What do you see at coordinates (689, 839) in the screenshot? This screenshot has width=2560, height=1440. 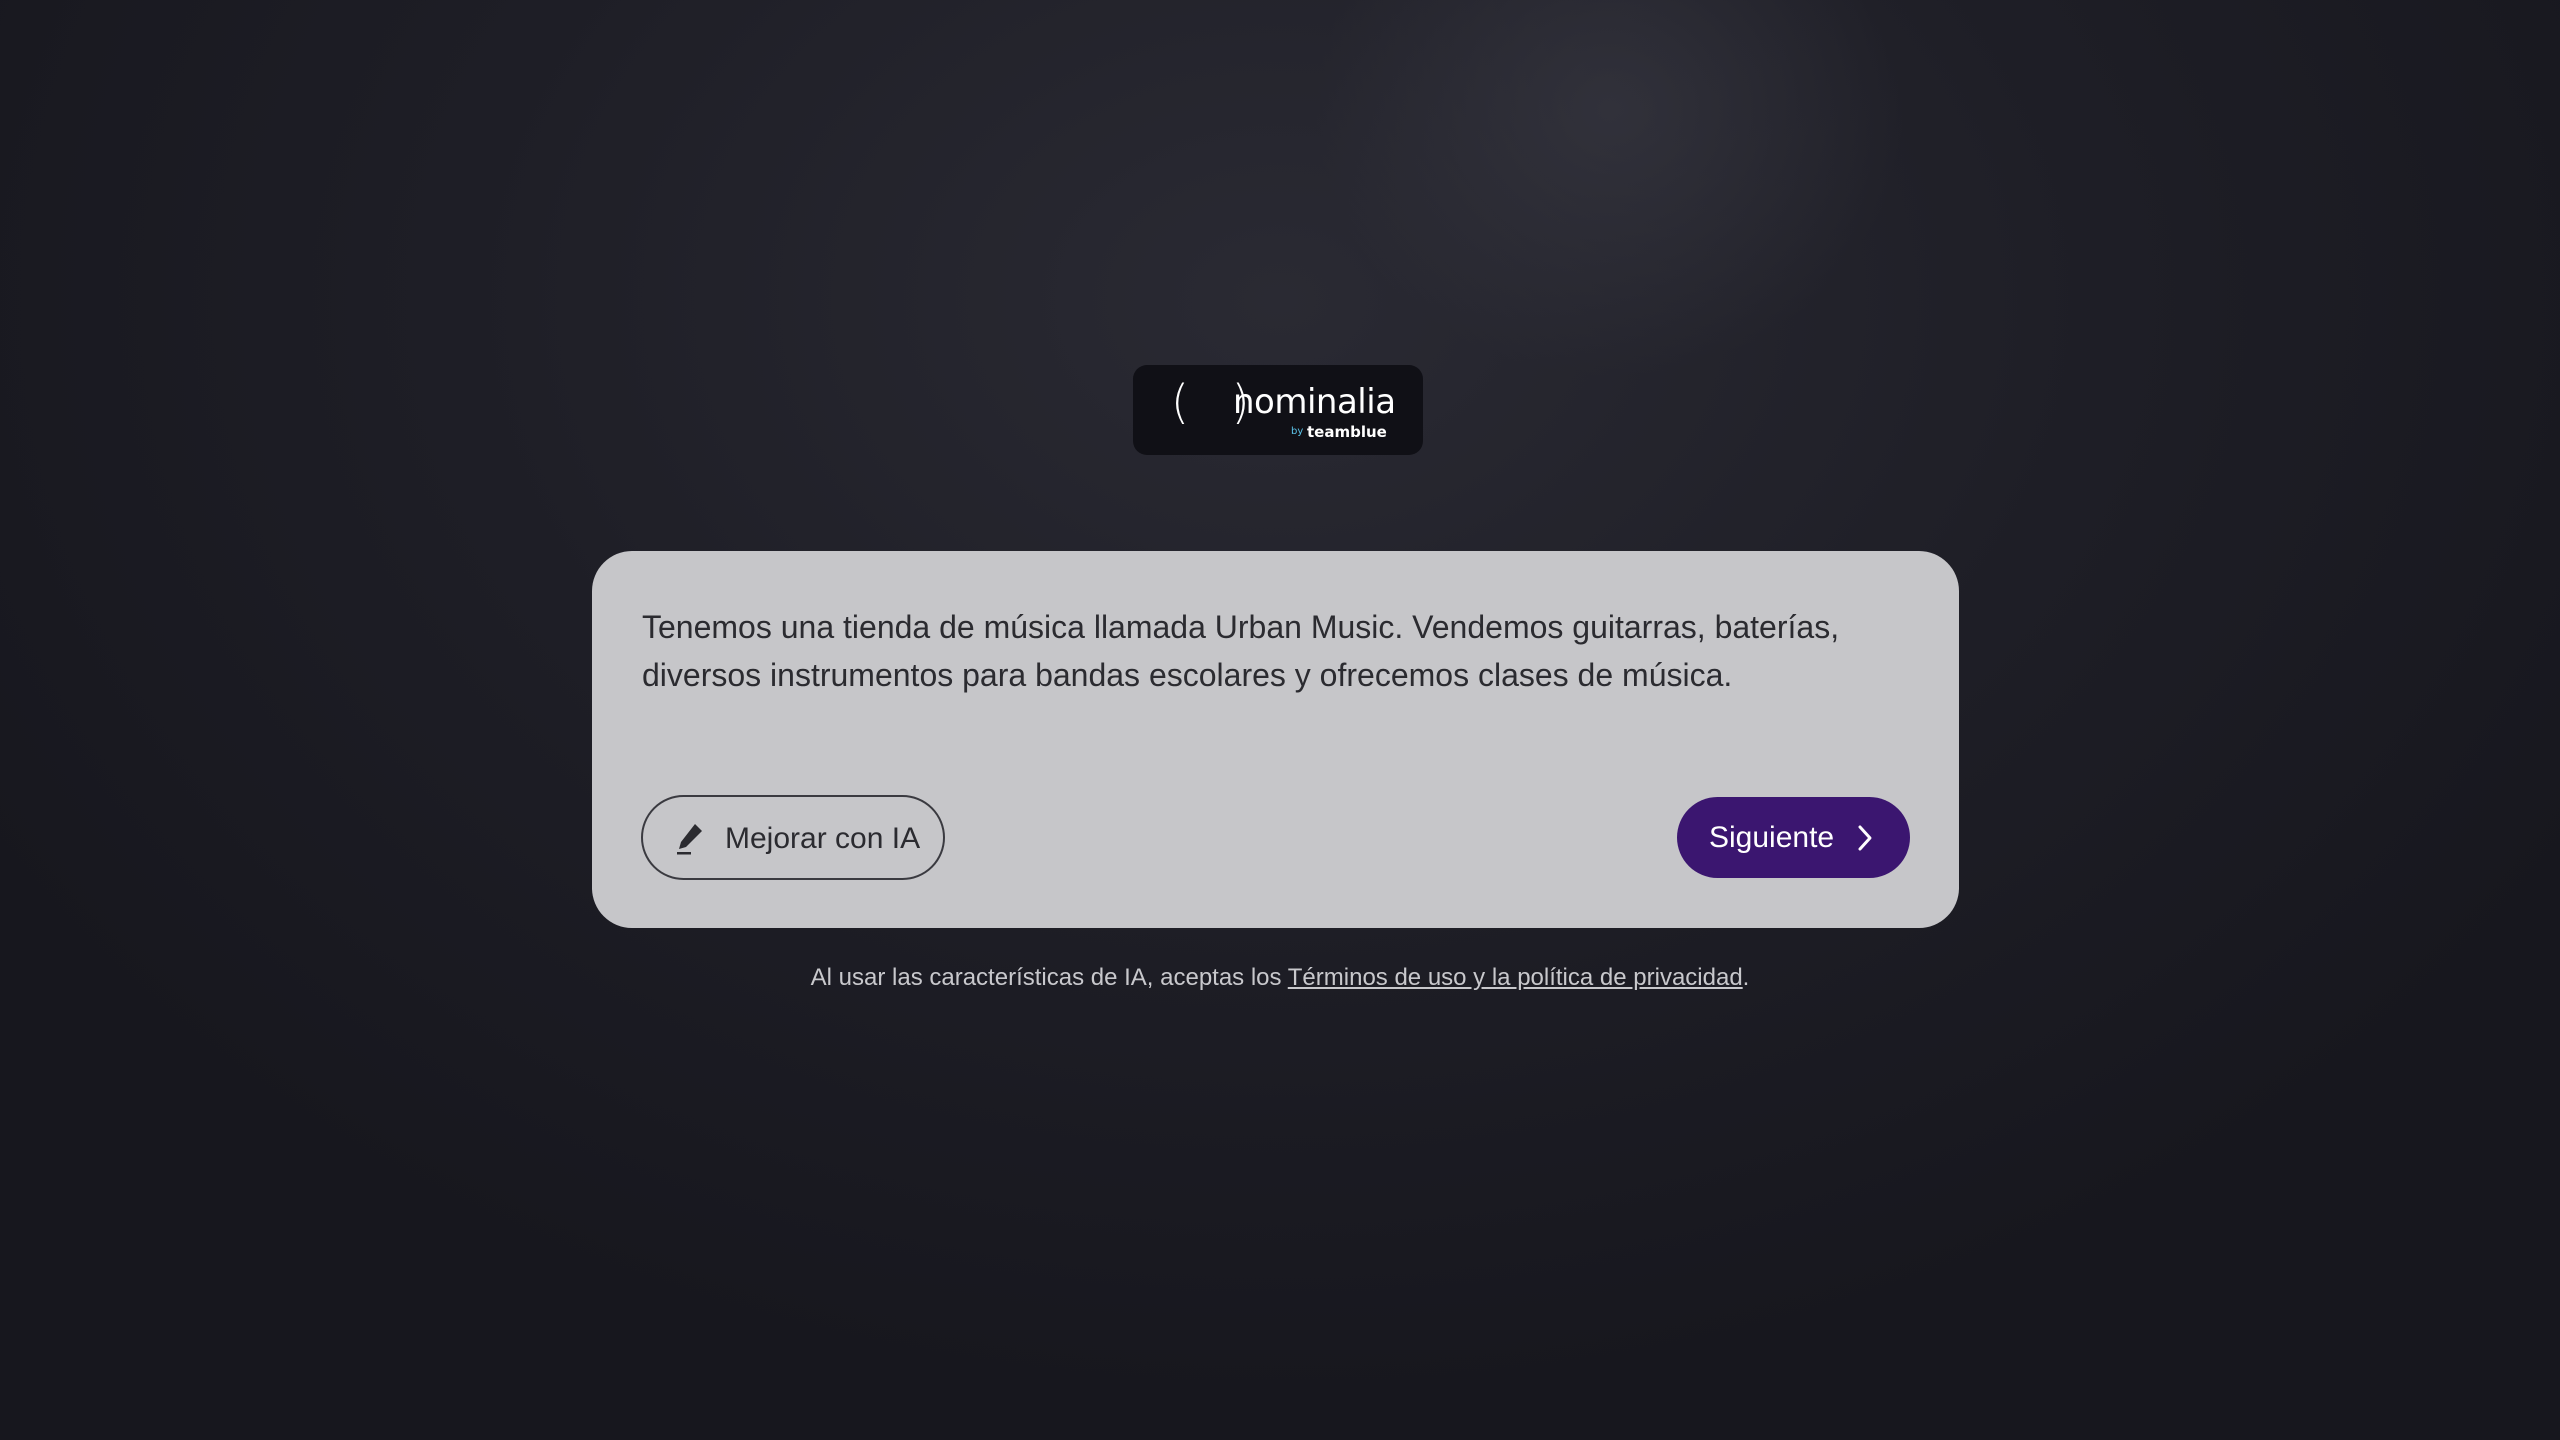 I see `pencil-icon` at bounding box center [689, 839].